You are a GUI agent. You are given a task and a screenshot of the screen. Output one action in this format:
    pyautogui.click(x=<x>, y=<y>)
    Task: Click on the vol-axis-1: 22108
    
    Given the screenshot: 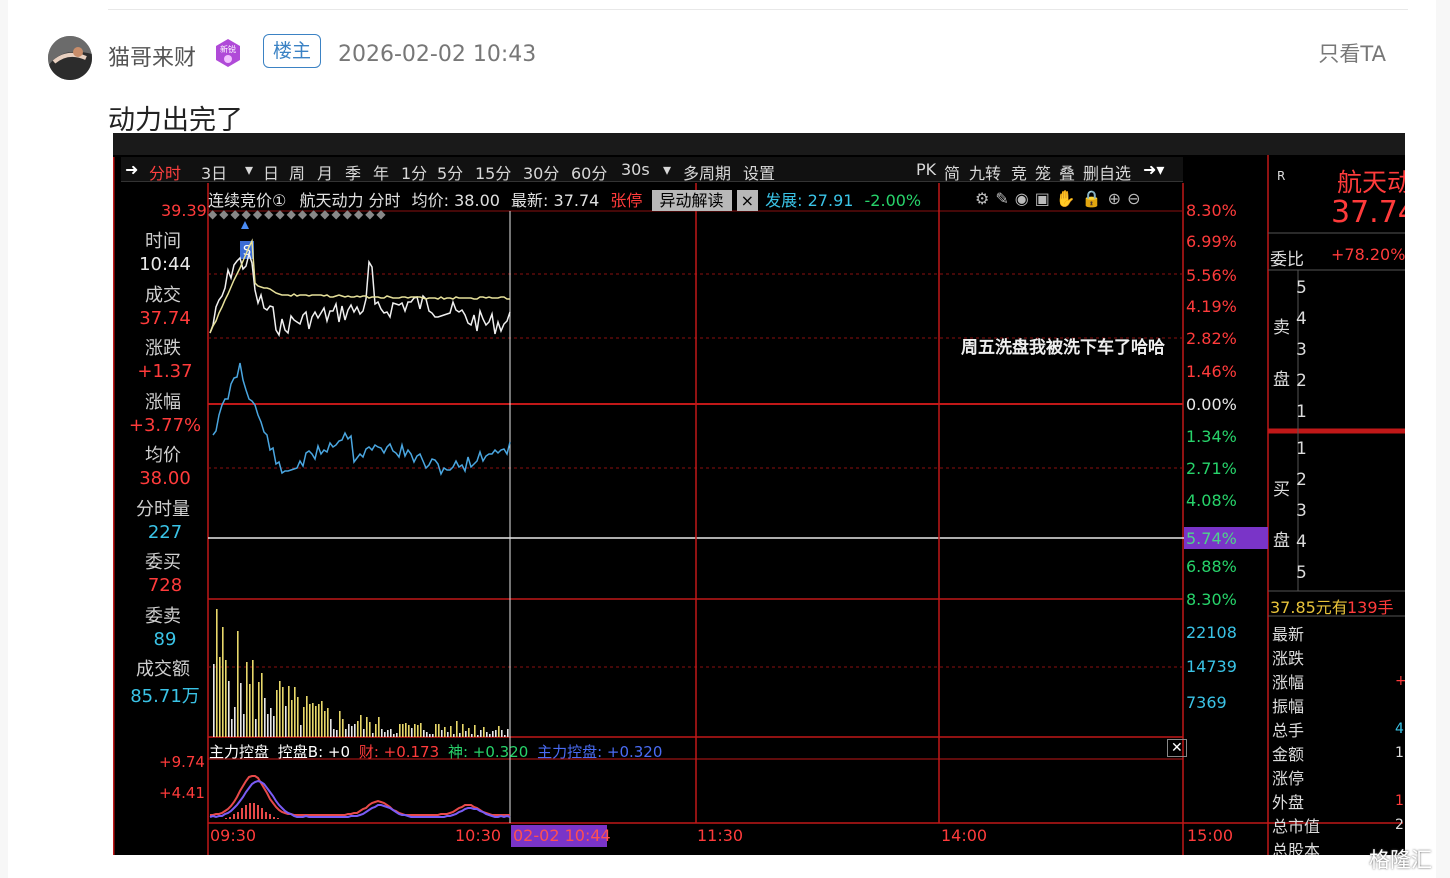 What is the action you would take?
    pyautogui.click(x=1211, y=632)
    